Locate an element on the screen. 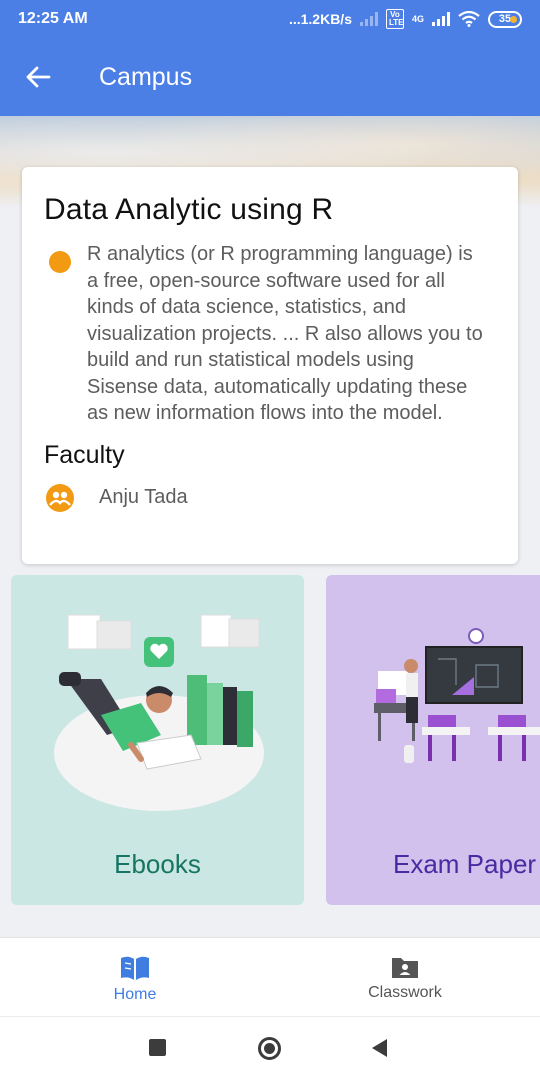 The image size is (540, 1080). classroom-illustration is located at coordinates (457, 695).